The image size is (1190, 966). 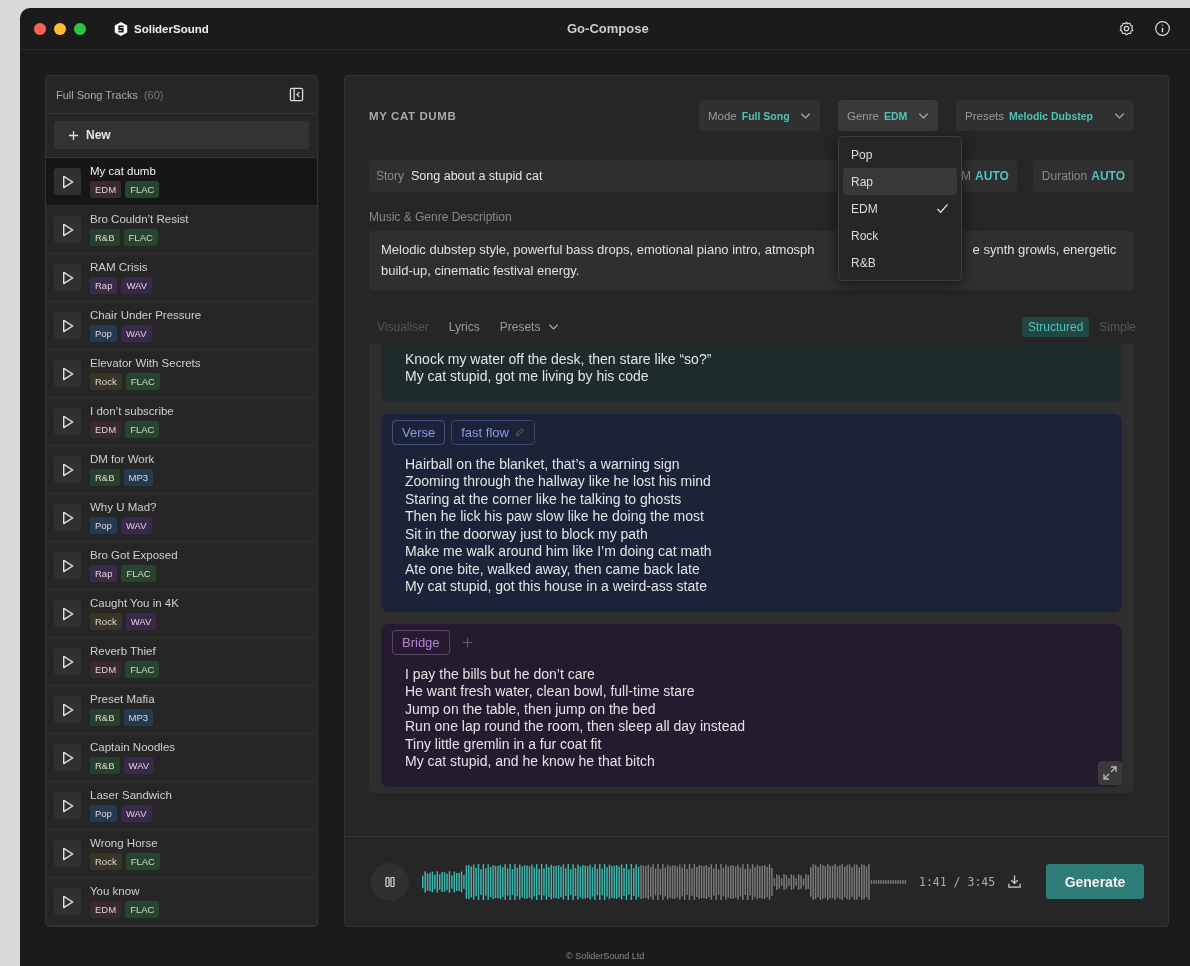 I want to click on menu-option: Pop, so click(x=900, y=154).